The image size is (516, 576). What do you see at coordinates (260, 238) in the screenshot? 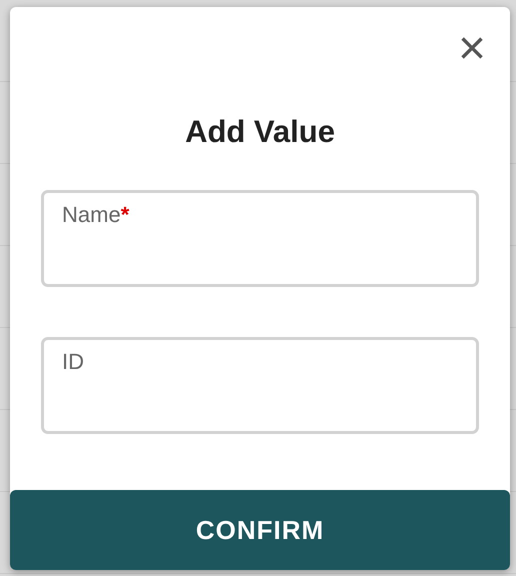
I see `input-field: Name*` at bounding box center [260, 238].